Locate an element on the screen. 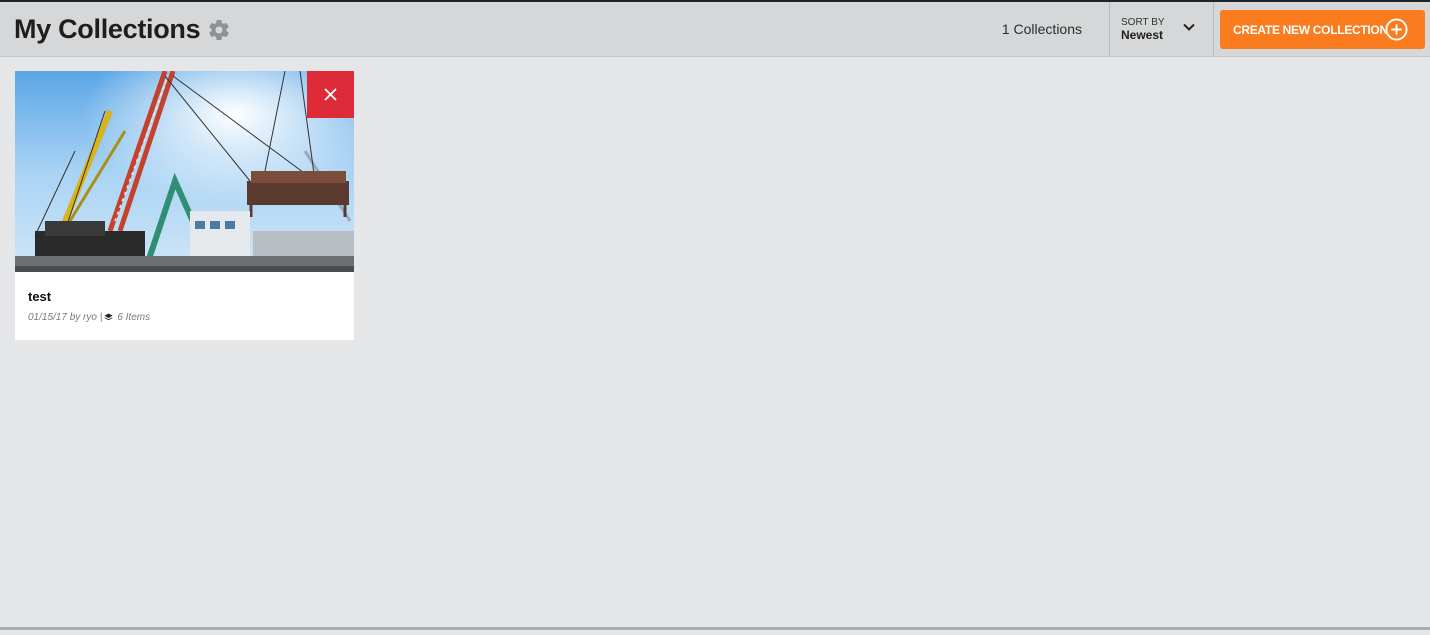 The image size is (1430, 635). delete-collection-button is located at coordinates (330, 94).